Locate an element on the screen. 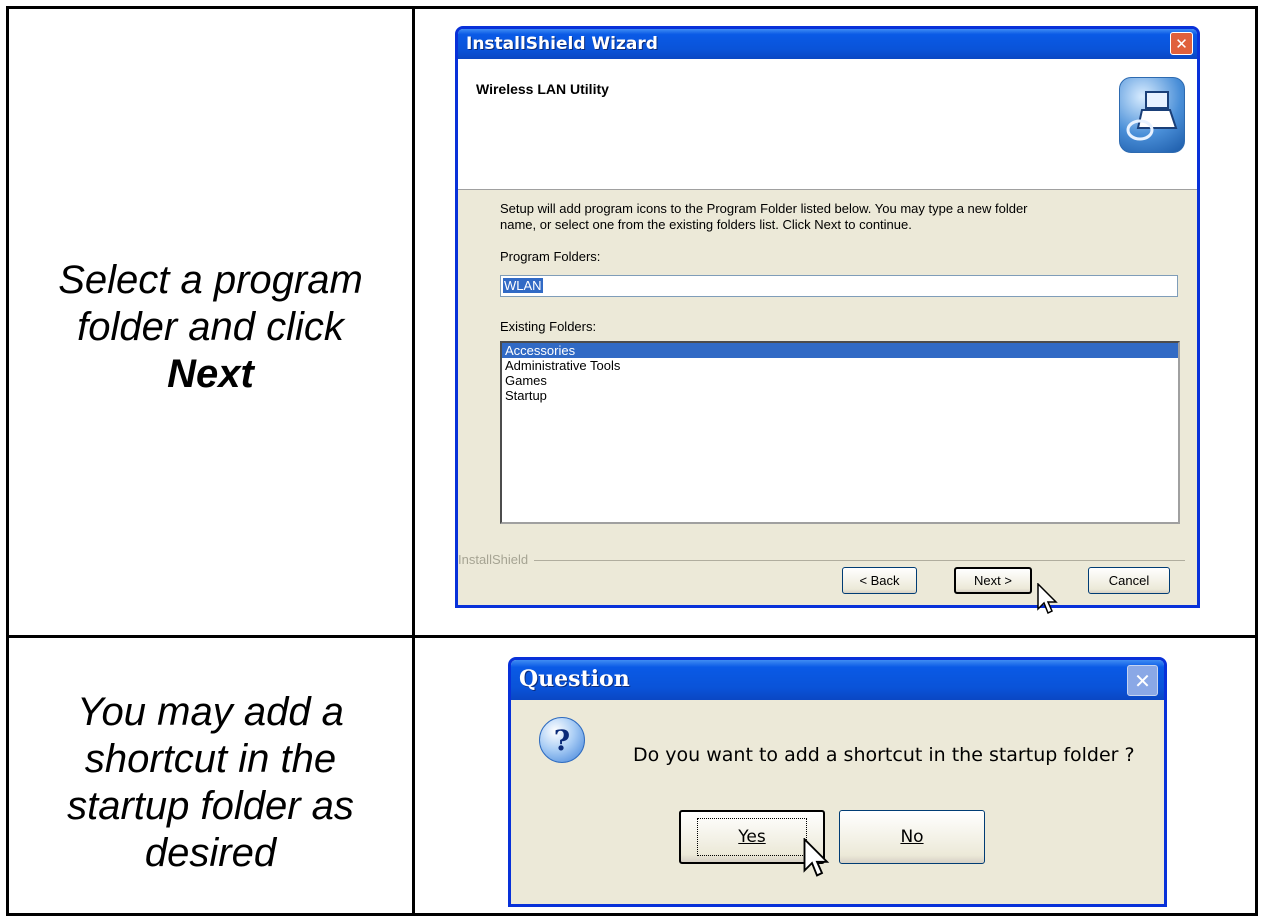  wizard-header-title: Wireless LAN Utility is located at coordinates (542, 89).